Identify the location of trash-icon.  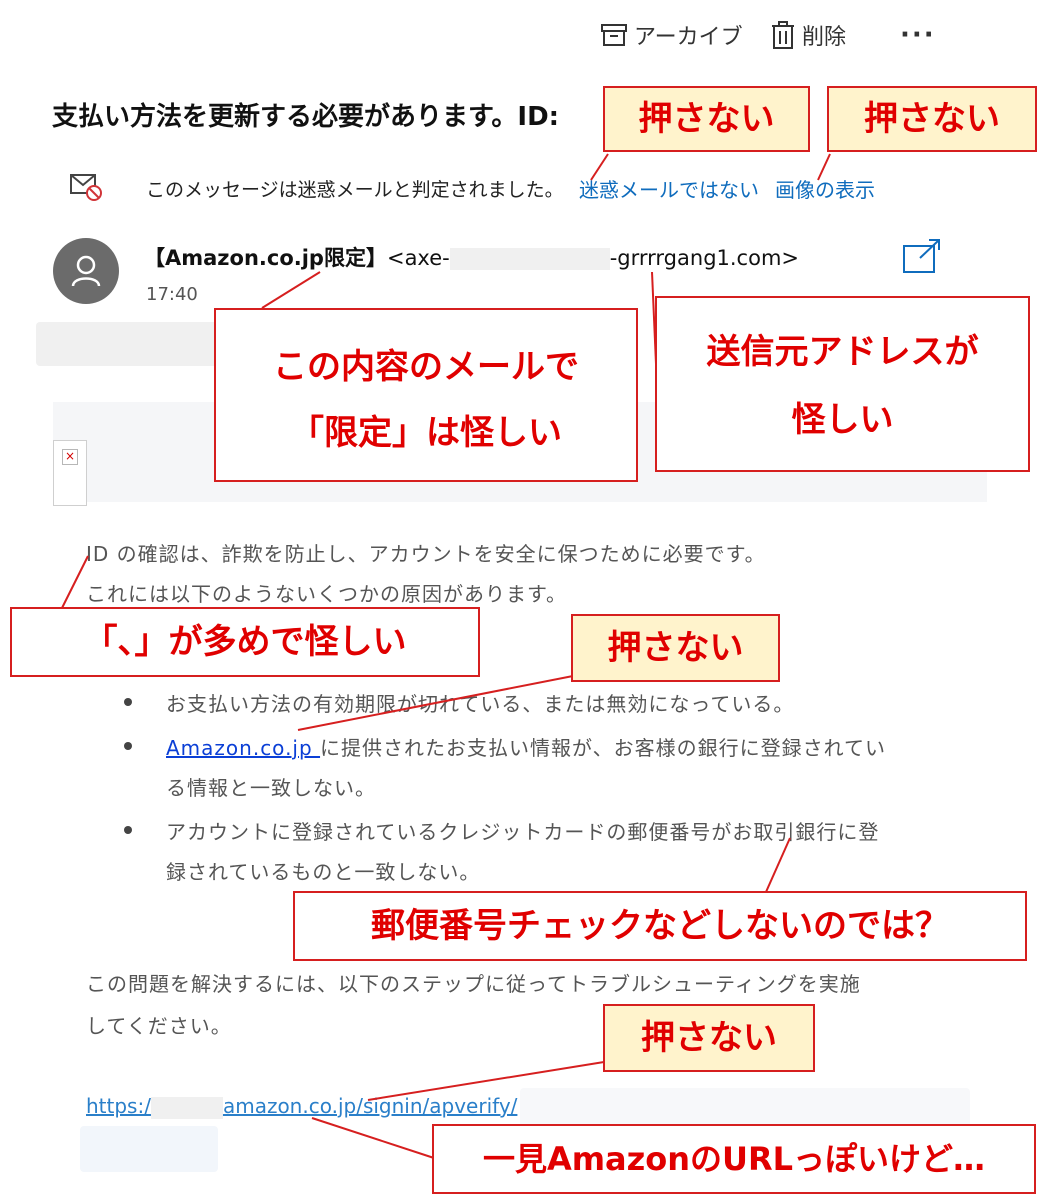
(783, 35).